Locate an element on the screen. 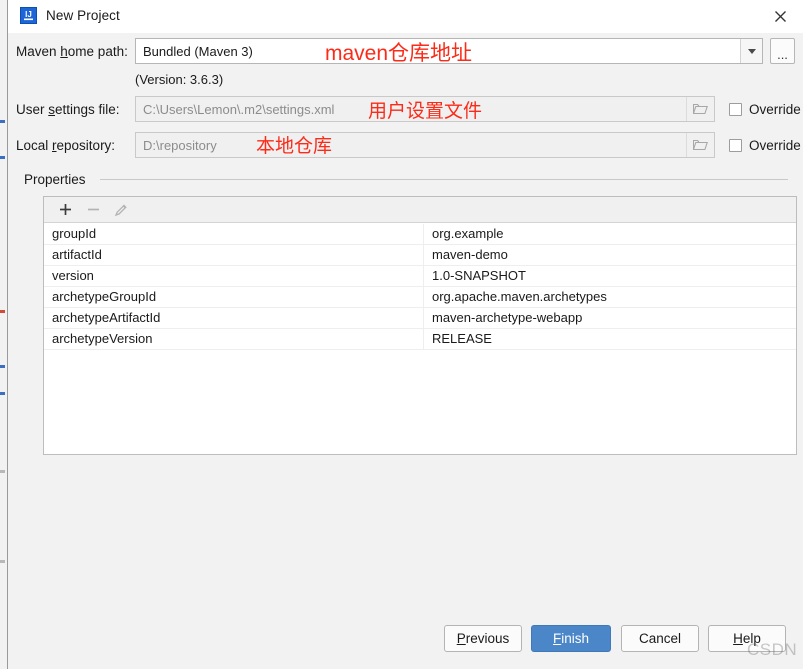 The width and height of the screenshot is (803, 669). local-repository-label: Local repository: is located at coordinates (65, 145).